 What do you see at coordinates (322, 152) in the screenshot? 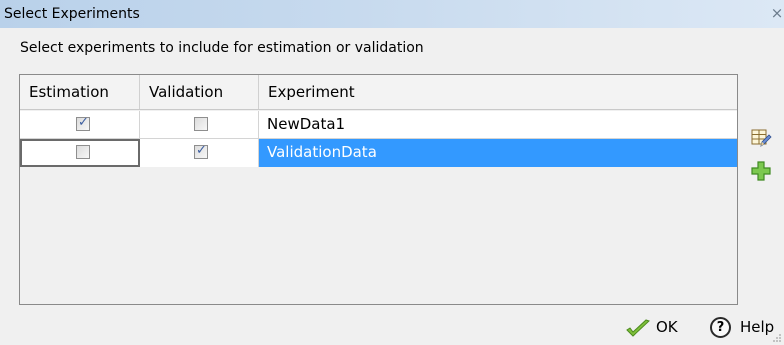
I see `experiment-name: ValidationData` at bounding box center [322, 152].